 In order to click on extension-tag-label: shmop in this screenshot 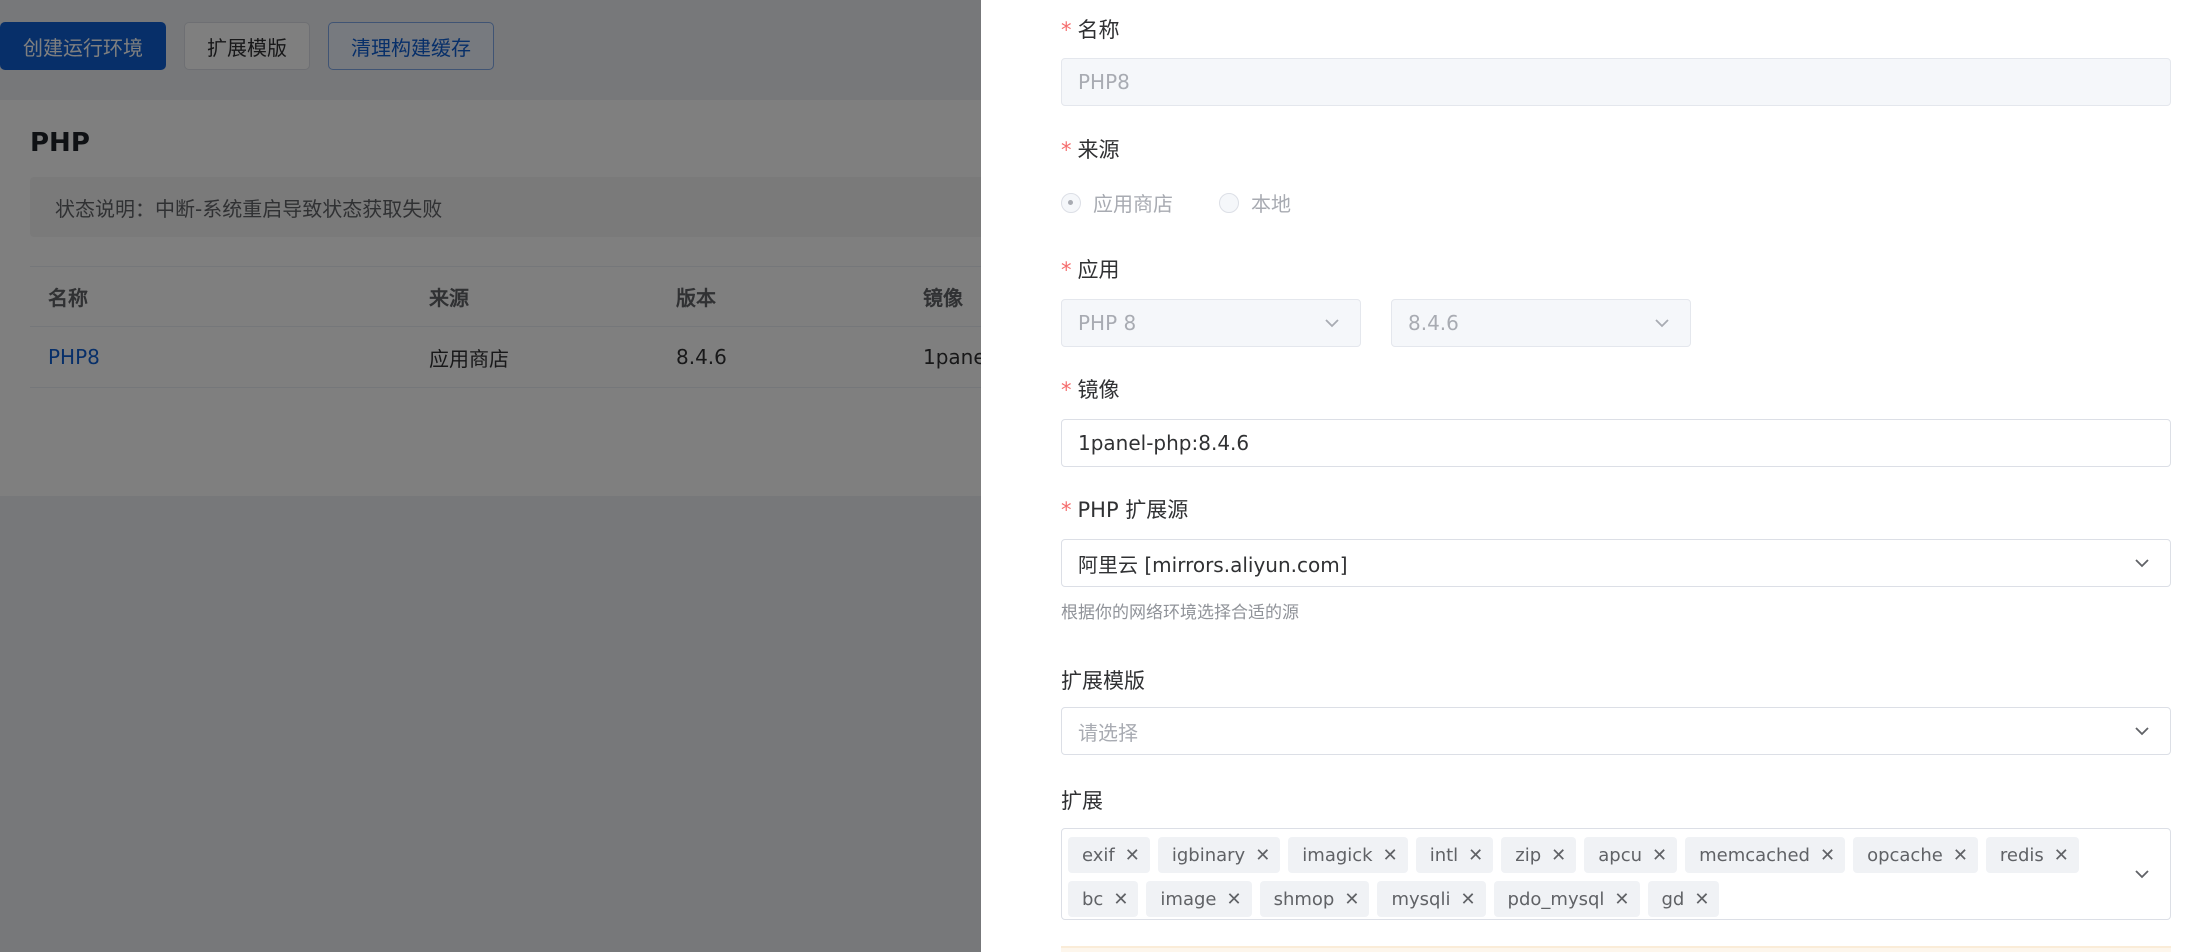, I will do `click(1304, 899)`.